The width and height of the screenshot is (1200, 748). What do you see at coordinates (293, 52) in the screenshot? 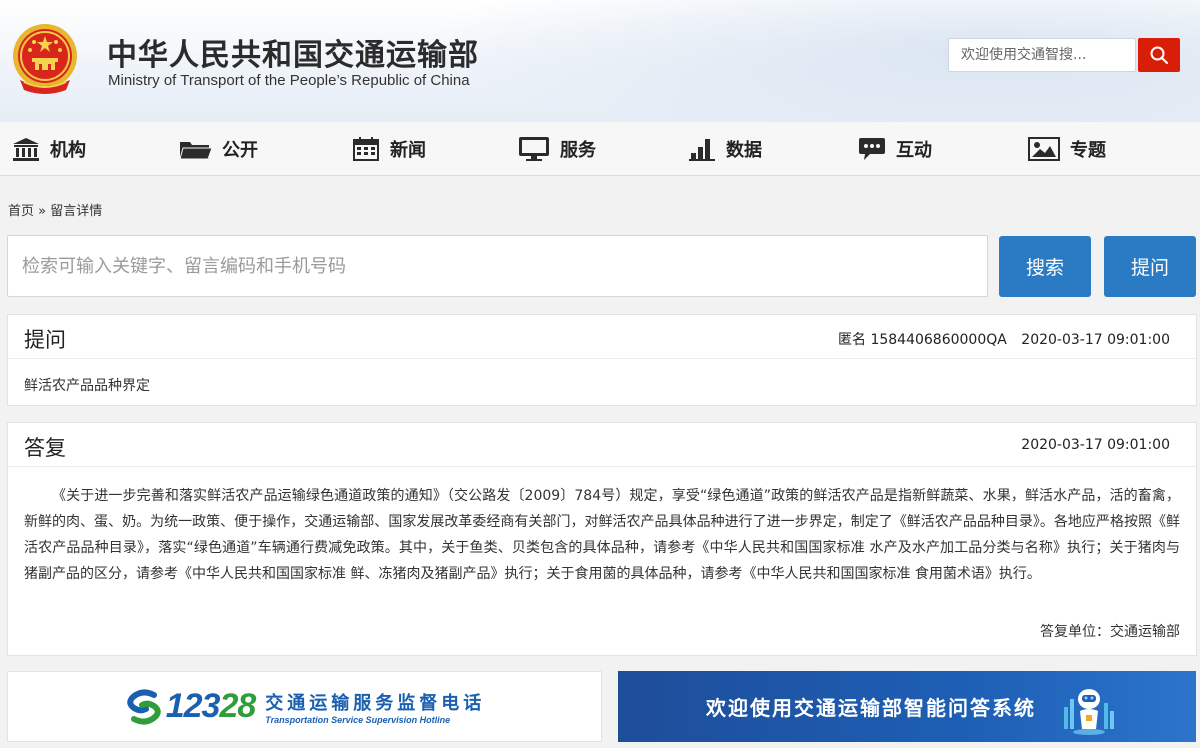
I see `site-title: 中华人民共和国交通运输部` at bounding box center [293, 52].